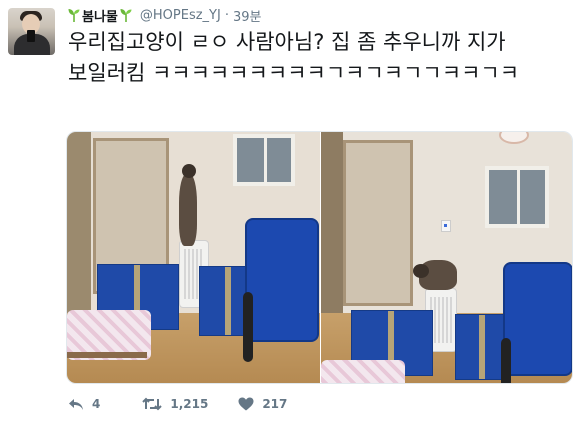 The width and height of the screenshot is (581, 423). I want to click on avatar-phone, so click(31, 36).